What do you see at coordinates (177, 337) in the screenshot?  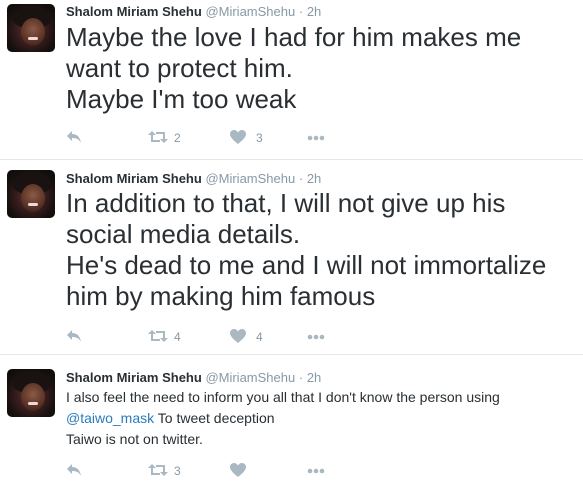 I see `retweet-count: 4` at bounding box center [177, 337].